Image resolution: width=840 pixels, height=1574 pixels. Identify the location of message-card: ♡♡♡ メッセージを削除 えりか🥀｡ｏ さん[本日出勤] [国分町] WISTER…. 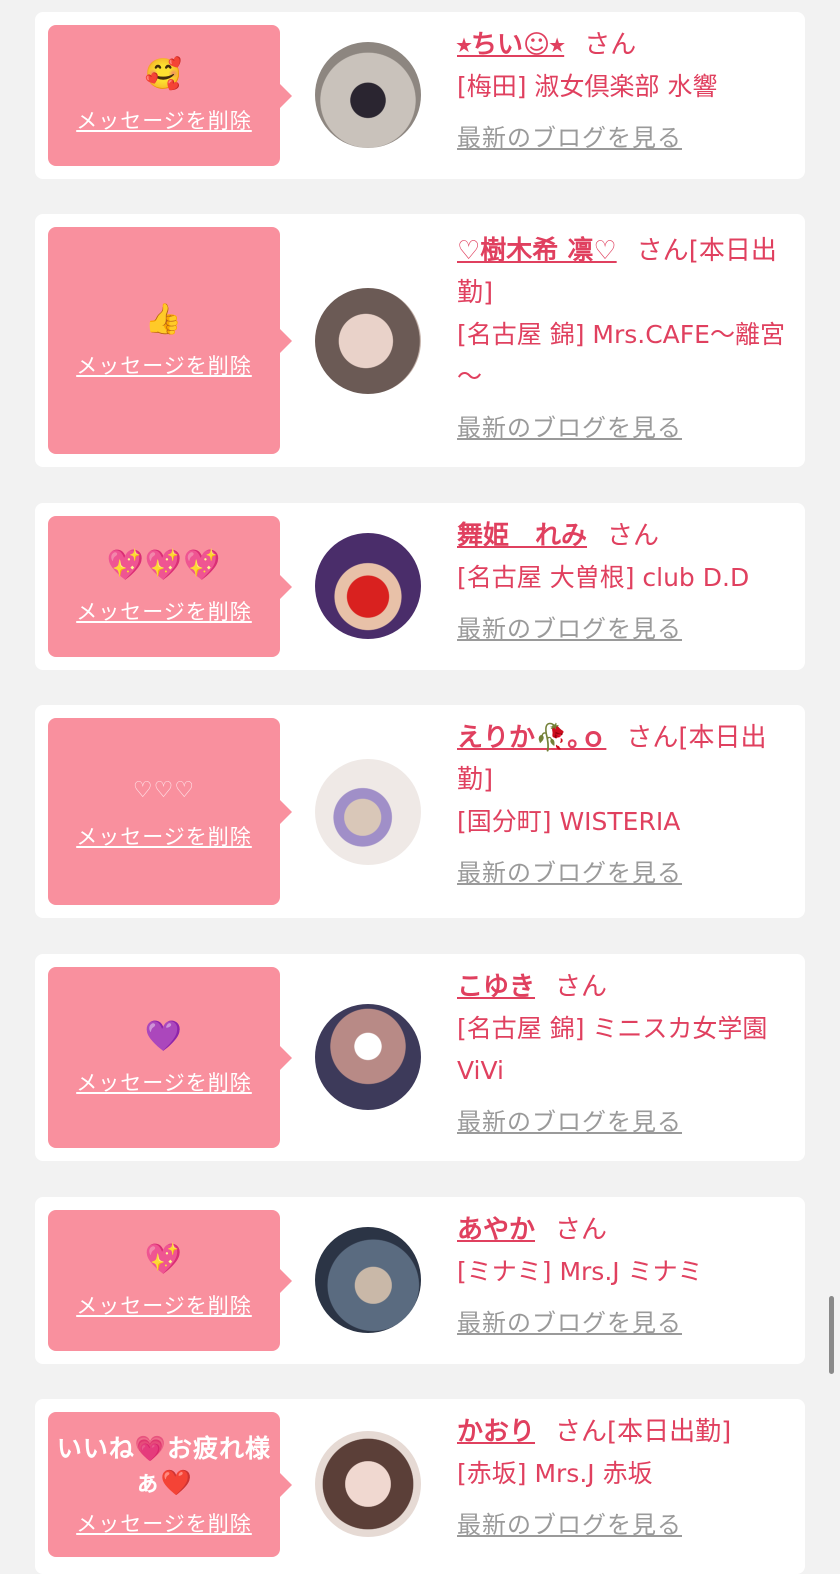
(420, 811).